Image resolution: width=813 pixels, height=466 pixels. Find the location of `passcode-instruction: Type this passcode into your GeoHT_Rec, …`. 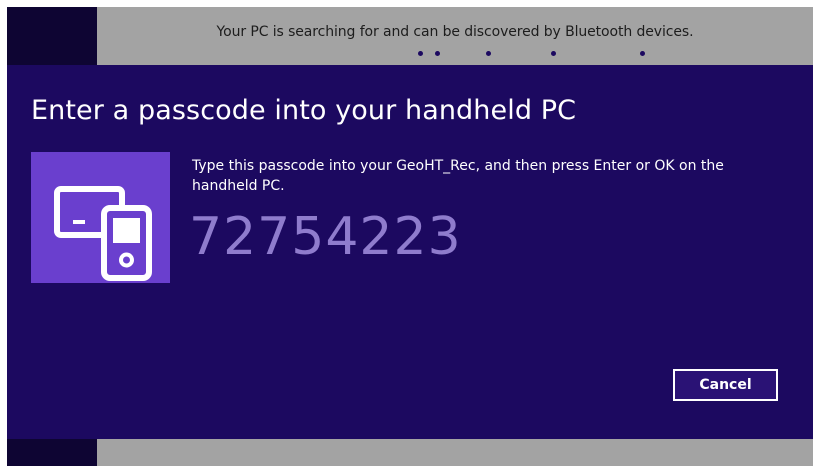

passcode-instruction: Type this passcode into your GeoHT_Rec, … is located at coordinates (458, 176).